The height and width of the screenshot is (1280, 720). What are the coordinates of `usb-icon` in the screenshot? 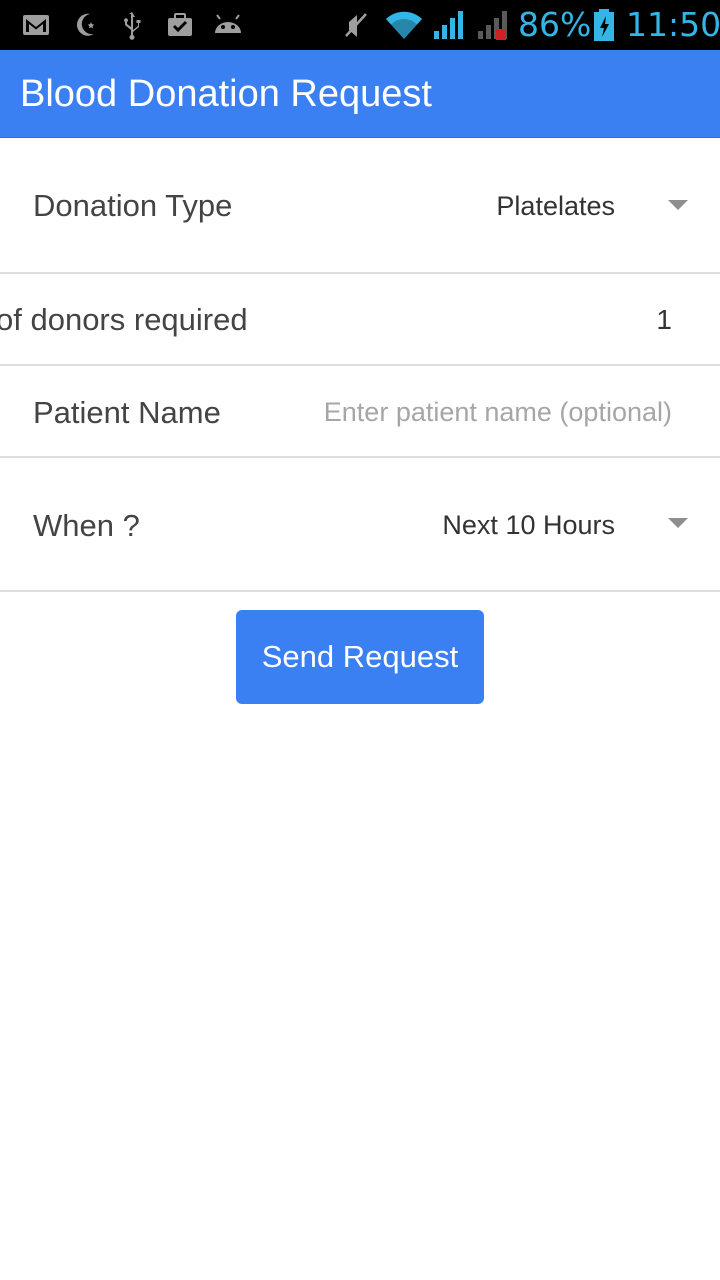 It's located at (132, 26).